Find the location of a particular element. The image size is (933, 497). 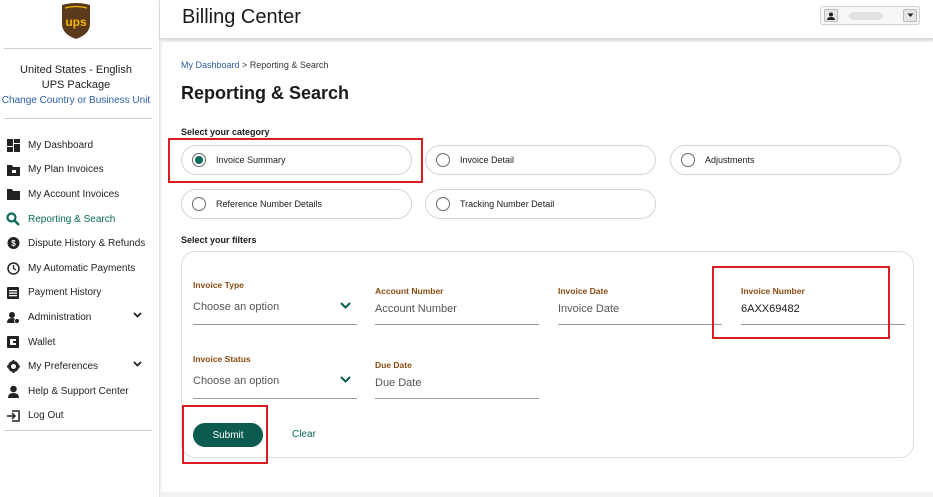

sidebar-item-wallet: Wallet is located at coordinates (79, 342).